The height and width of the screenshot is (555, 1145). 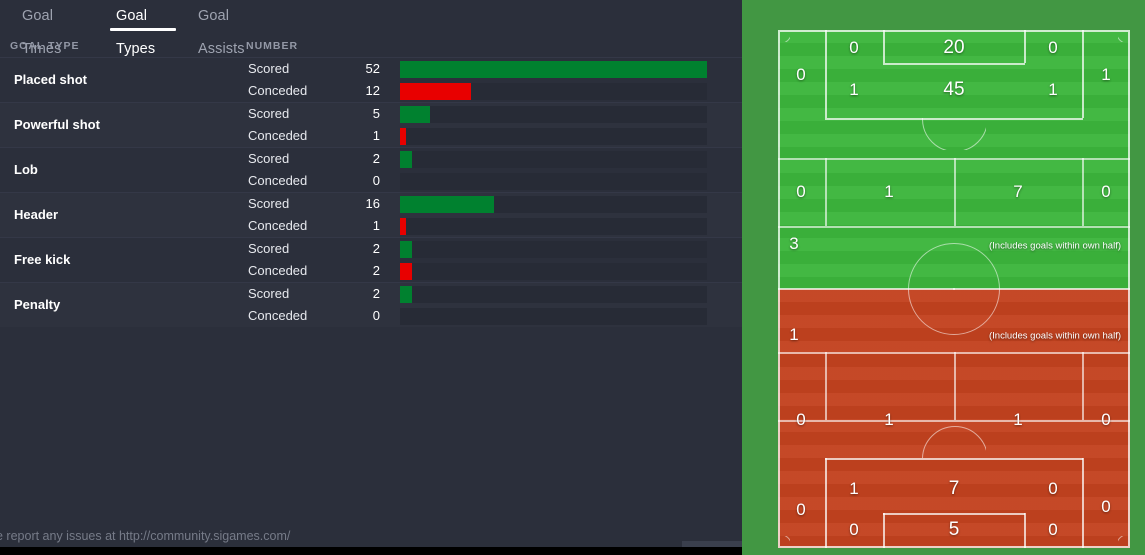 What do you see at coordinates (371, 551) in the screenshot?
I see `window-bottom-edge` at bounding box center [371, 551].